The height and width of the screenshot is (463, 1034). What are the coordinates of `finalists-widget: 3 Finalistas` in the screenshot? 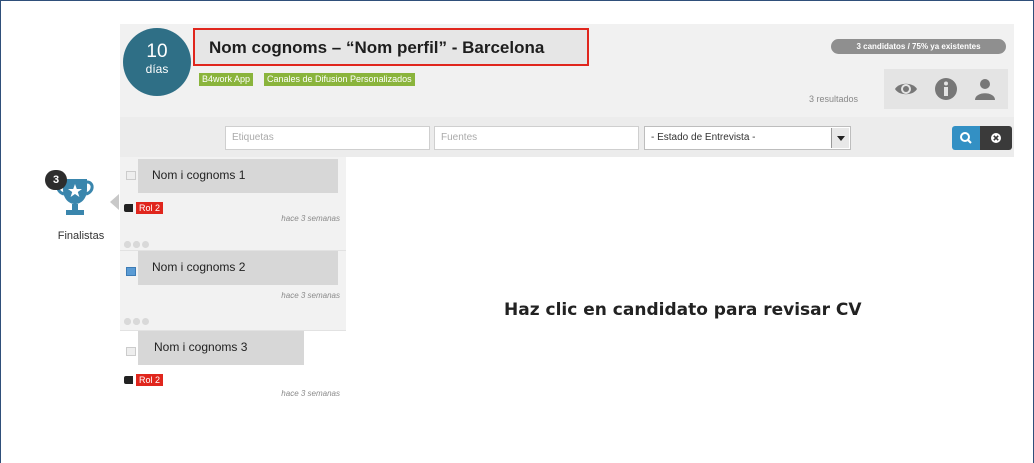 It's located at (80, 210).